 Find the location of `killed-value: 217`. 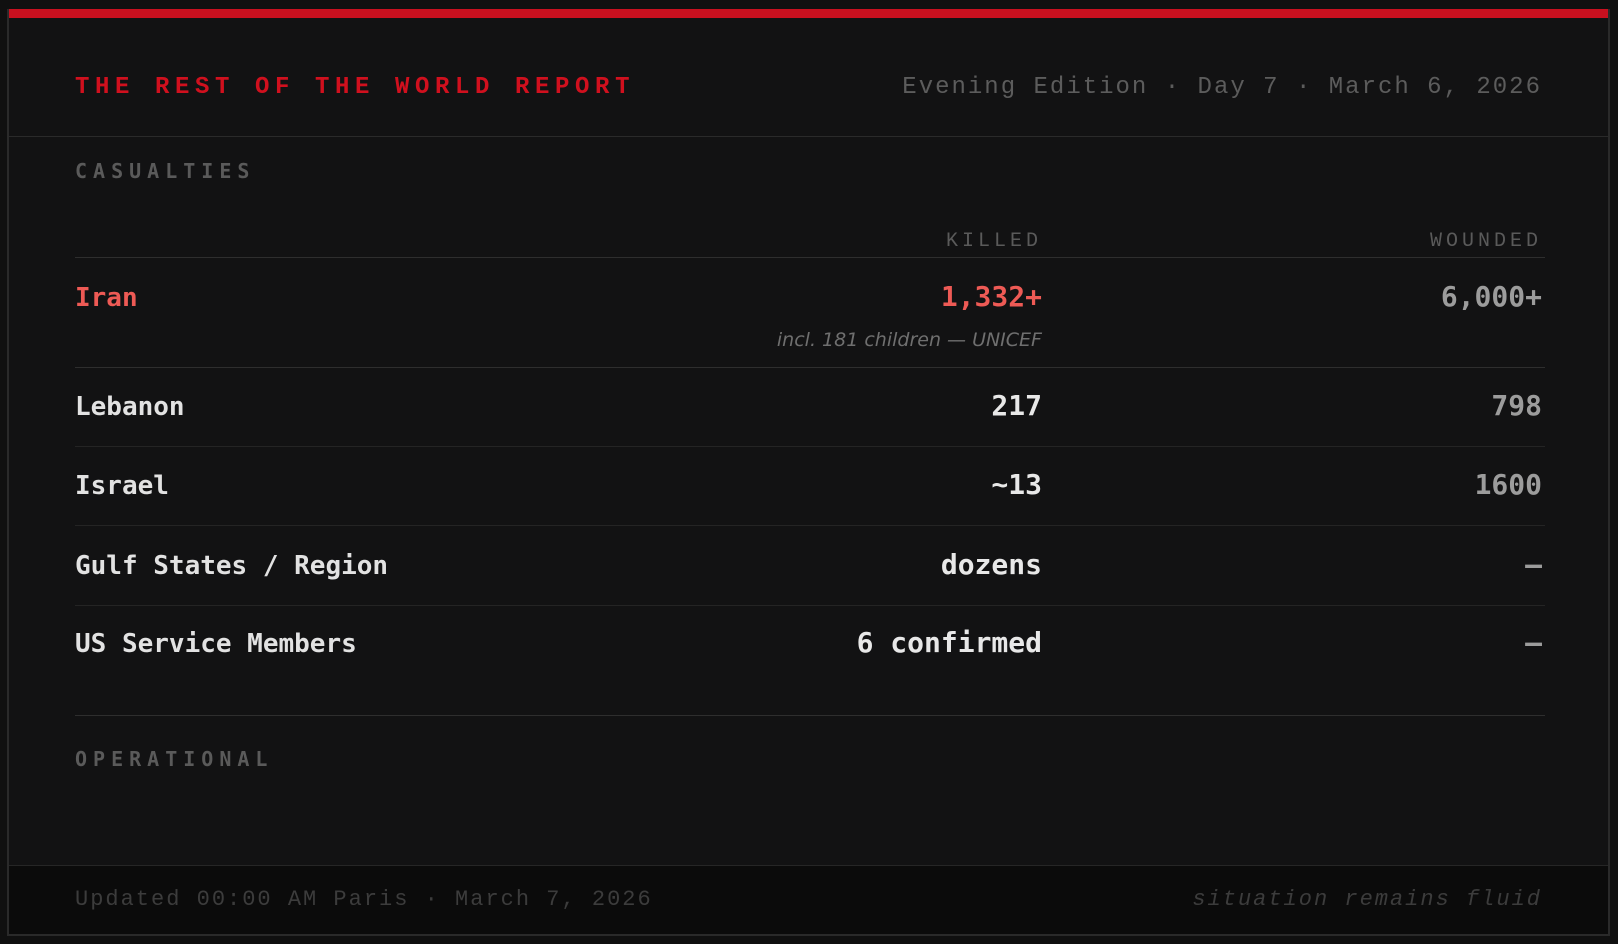

killed-value: 217 is located at coordinates (1016, 405).